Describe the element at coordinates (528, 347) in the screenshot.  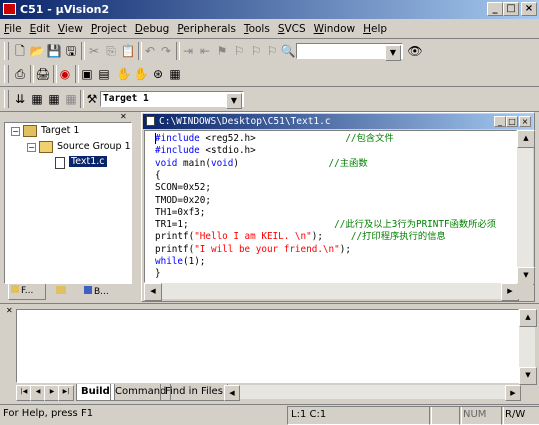
I see `output-vscrollbar: ▲ ▼` at that location.